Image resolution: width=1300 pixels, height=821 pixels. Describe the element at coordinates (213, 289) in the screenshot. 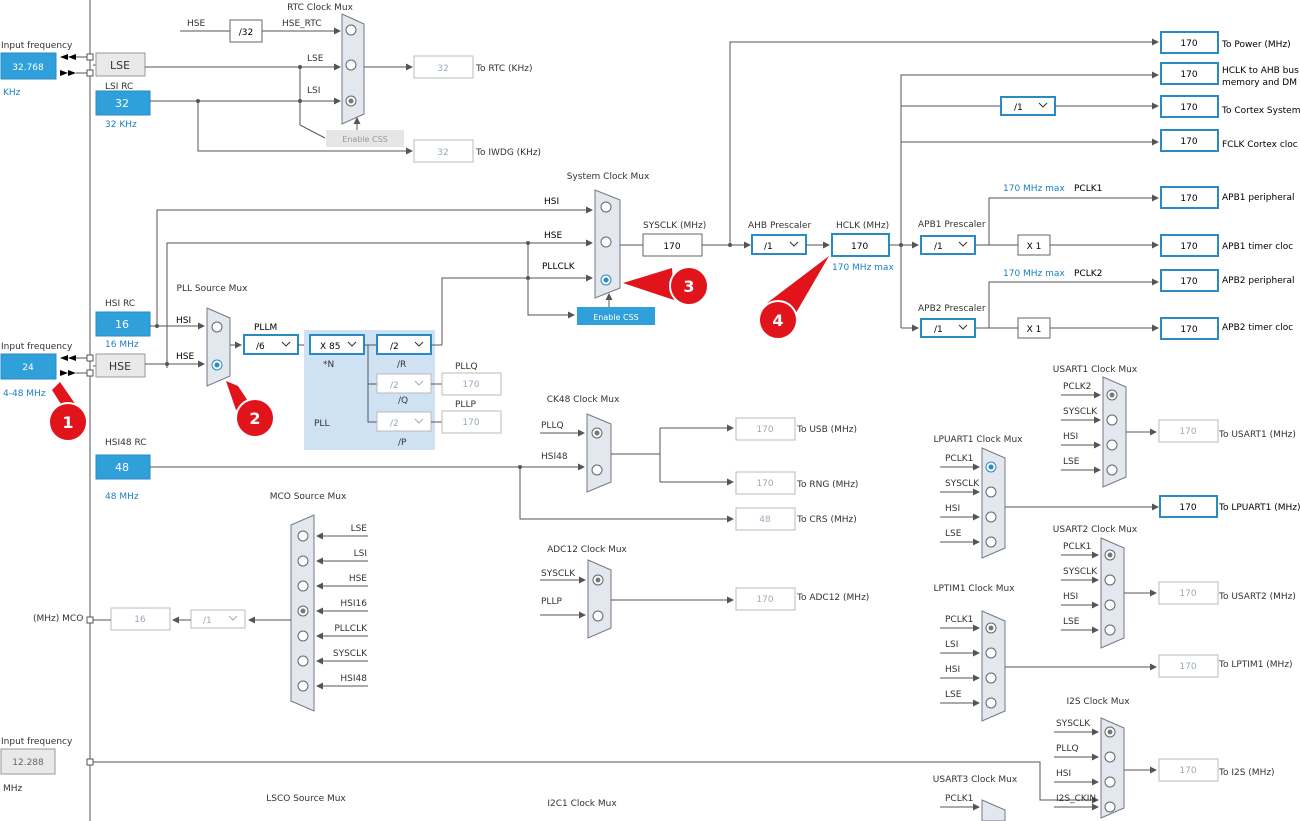

I see `pll-source-mux-title: PLL Source Mux` at that location.